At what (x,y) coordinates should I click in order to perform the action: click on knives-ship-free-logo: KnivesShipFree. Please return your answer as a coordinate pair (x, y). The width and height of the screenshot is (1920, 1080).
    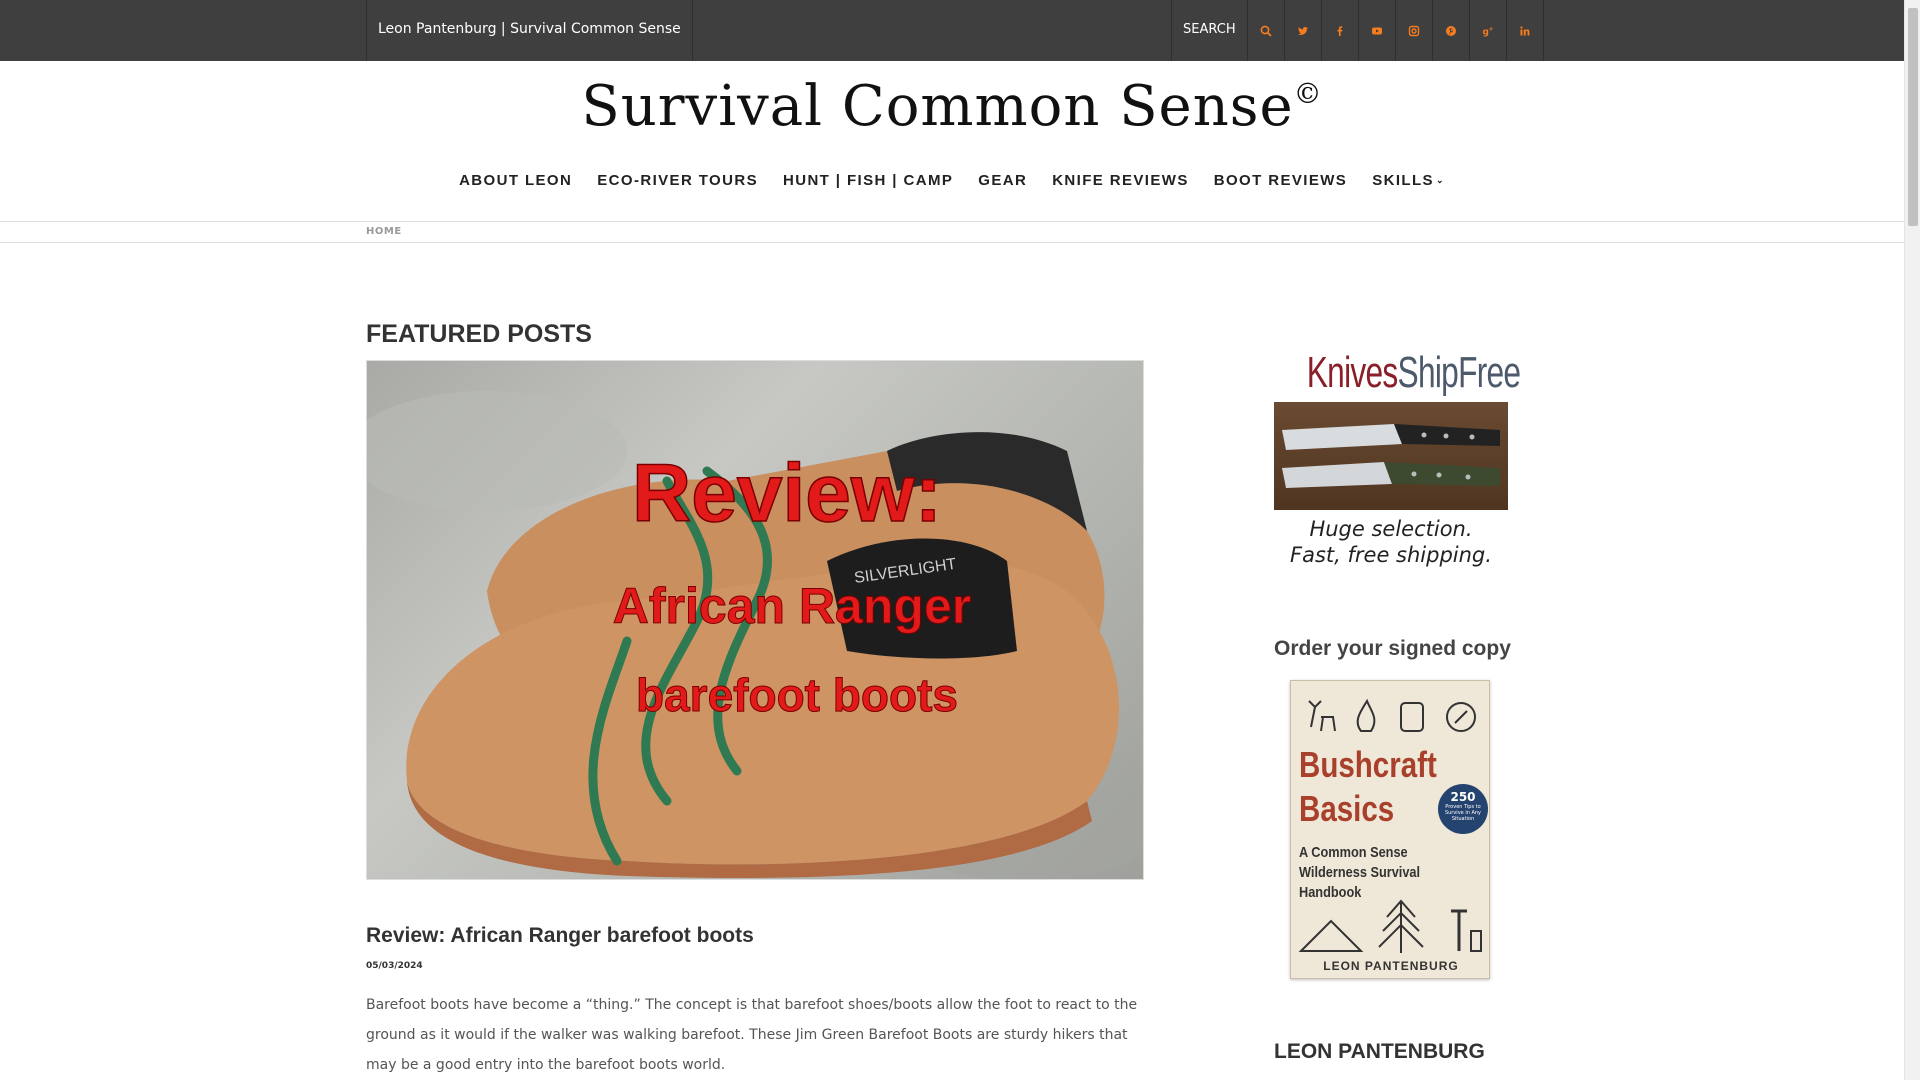
    Looking at the image, I should click on (1413, 373).